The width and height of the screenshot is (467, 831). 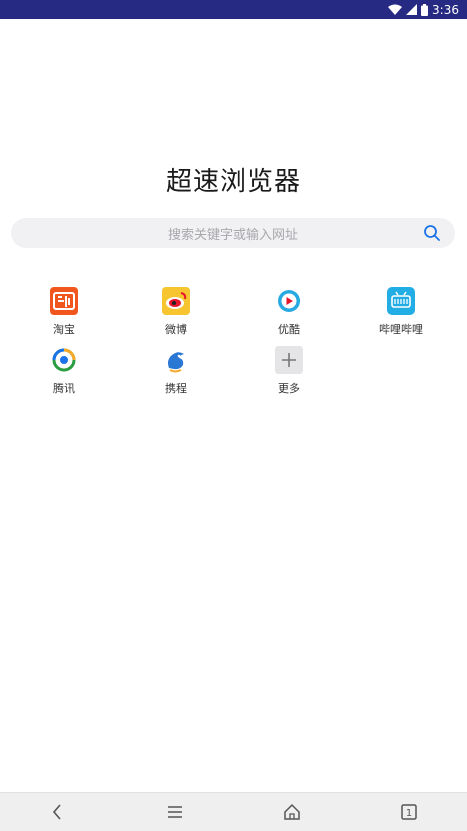 What do you see at coordinates (412, 9) in the screenshot?
I see `signal-icon` at bounding box center [412, 9].